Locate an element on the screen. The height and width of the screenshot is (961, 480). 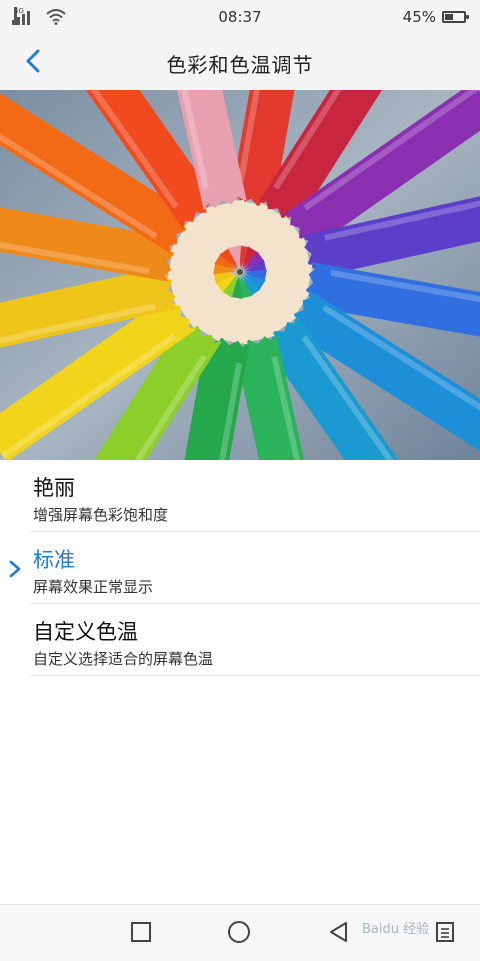
watermark: Baidu 经验 is located at coordinates (396, 929).